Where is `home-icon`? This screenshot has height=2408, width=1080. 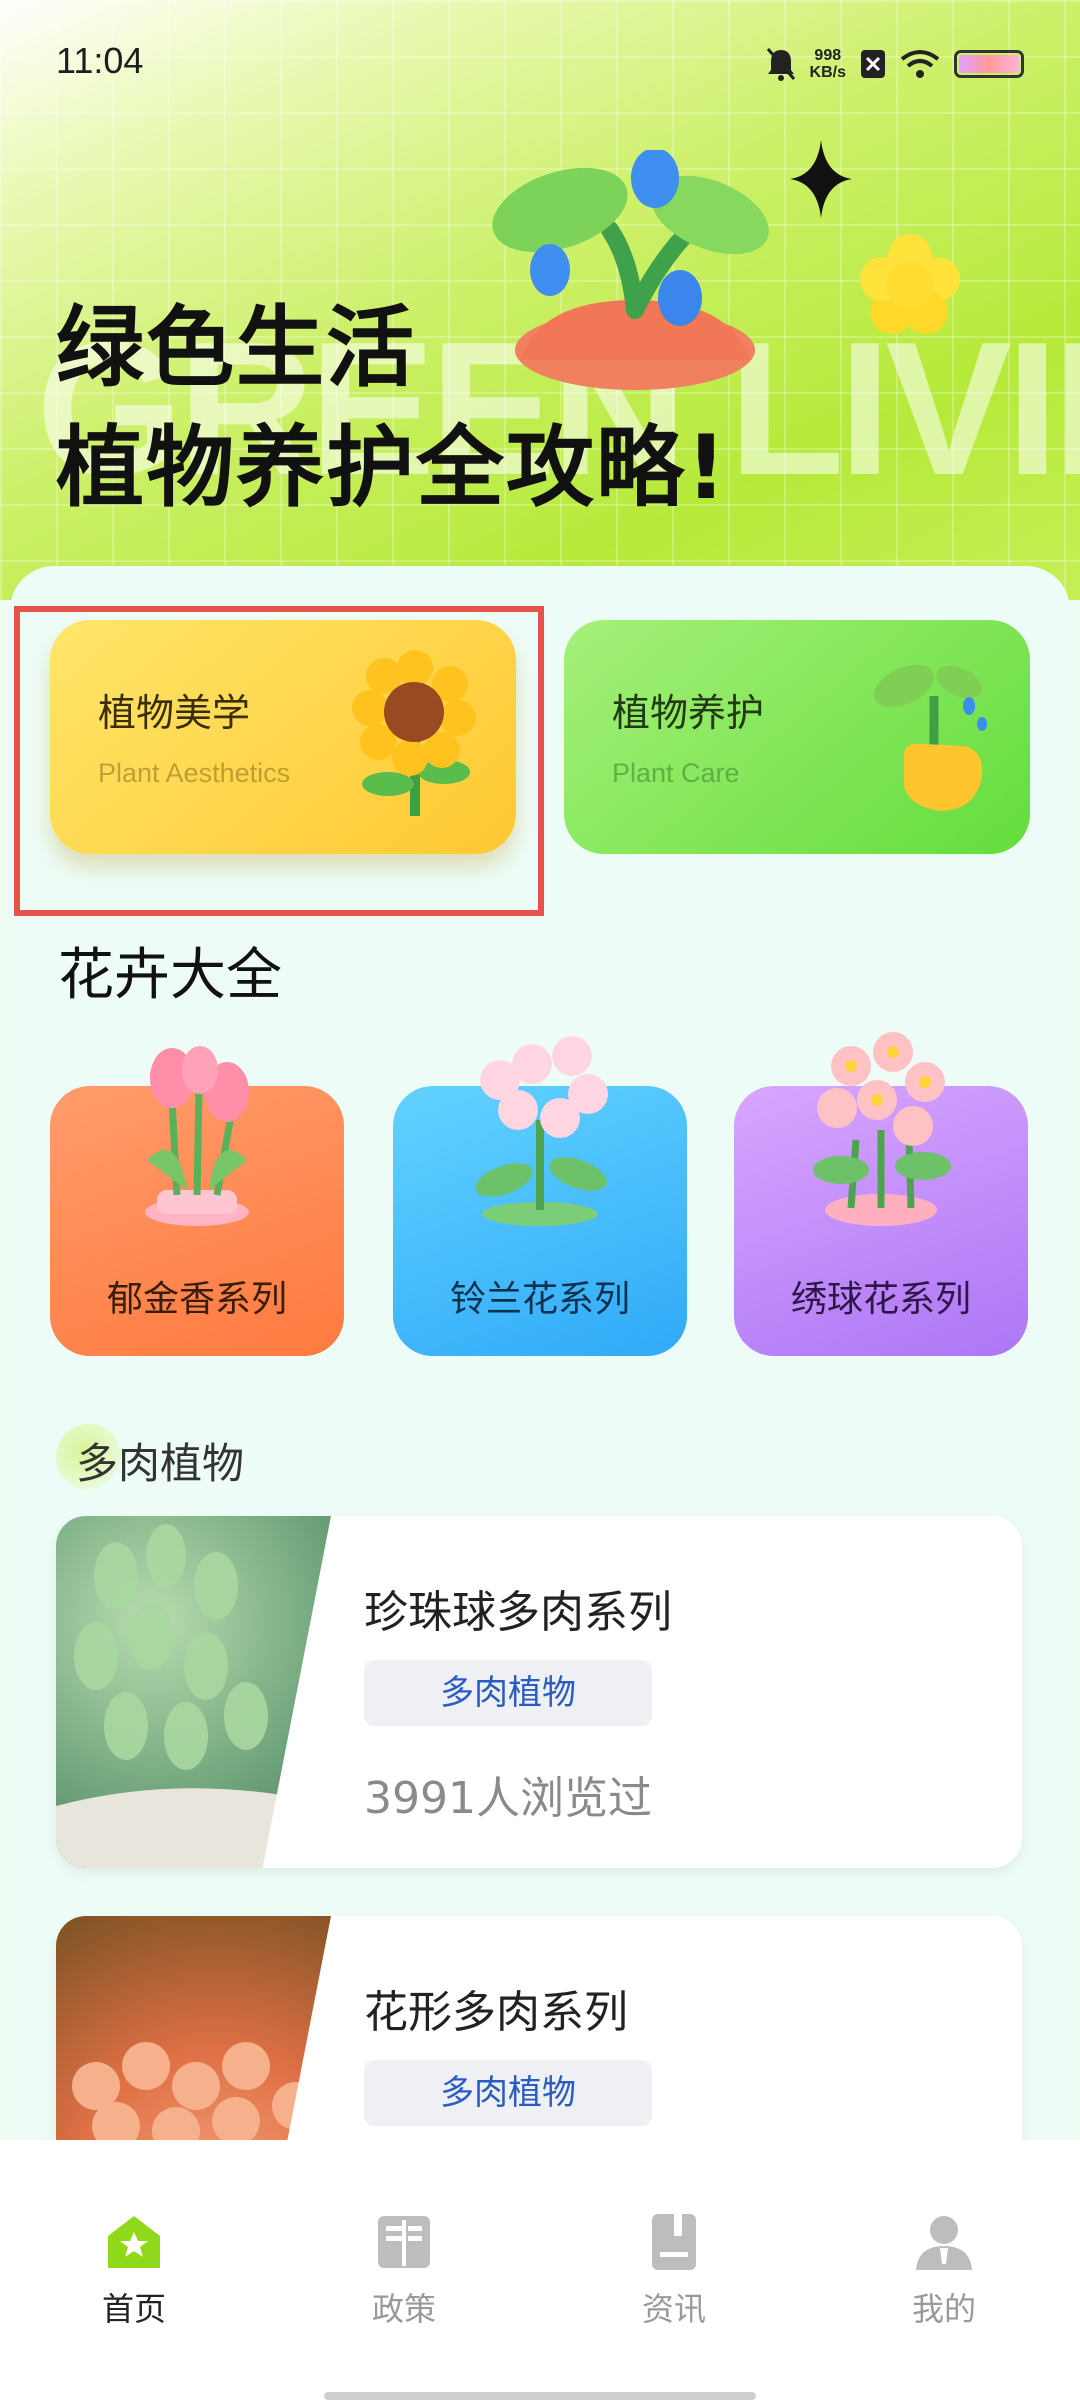 home-icon is located at coordinates (134, 2242).